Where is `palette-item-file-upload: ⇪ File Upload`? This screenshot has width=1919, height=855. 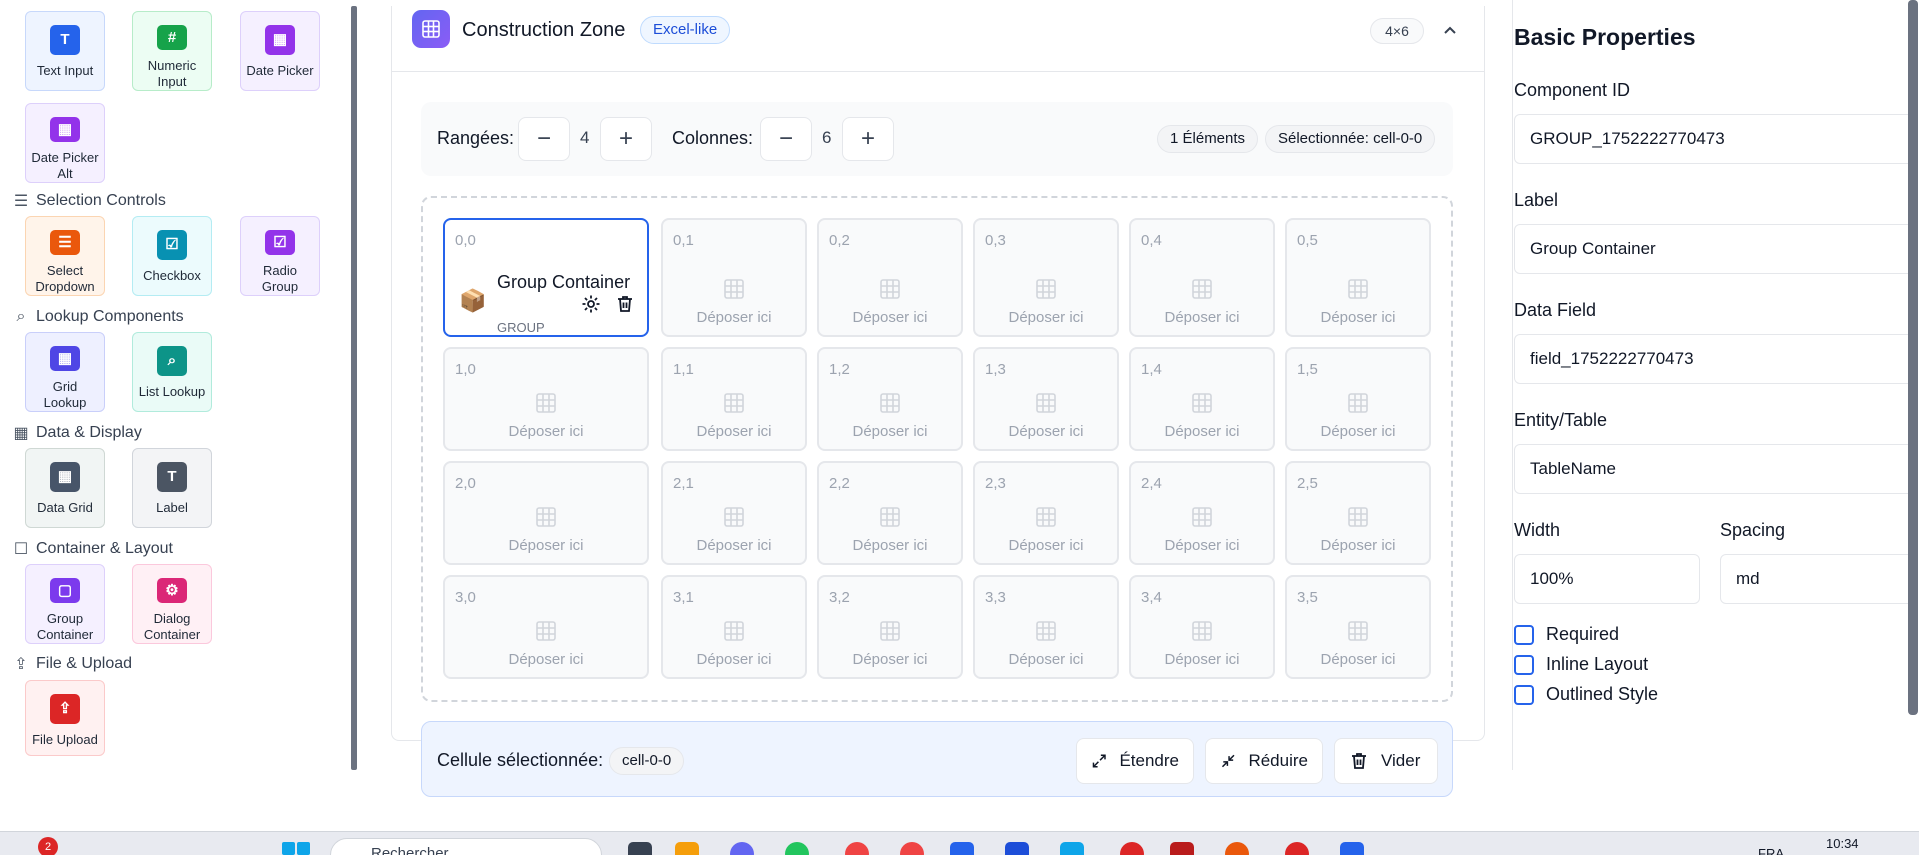 palette-item-file-upload: ⇪ File Upload is located at coordinates (65, 718).